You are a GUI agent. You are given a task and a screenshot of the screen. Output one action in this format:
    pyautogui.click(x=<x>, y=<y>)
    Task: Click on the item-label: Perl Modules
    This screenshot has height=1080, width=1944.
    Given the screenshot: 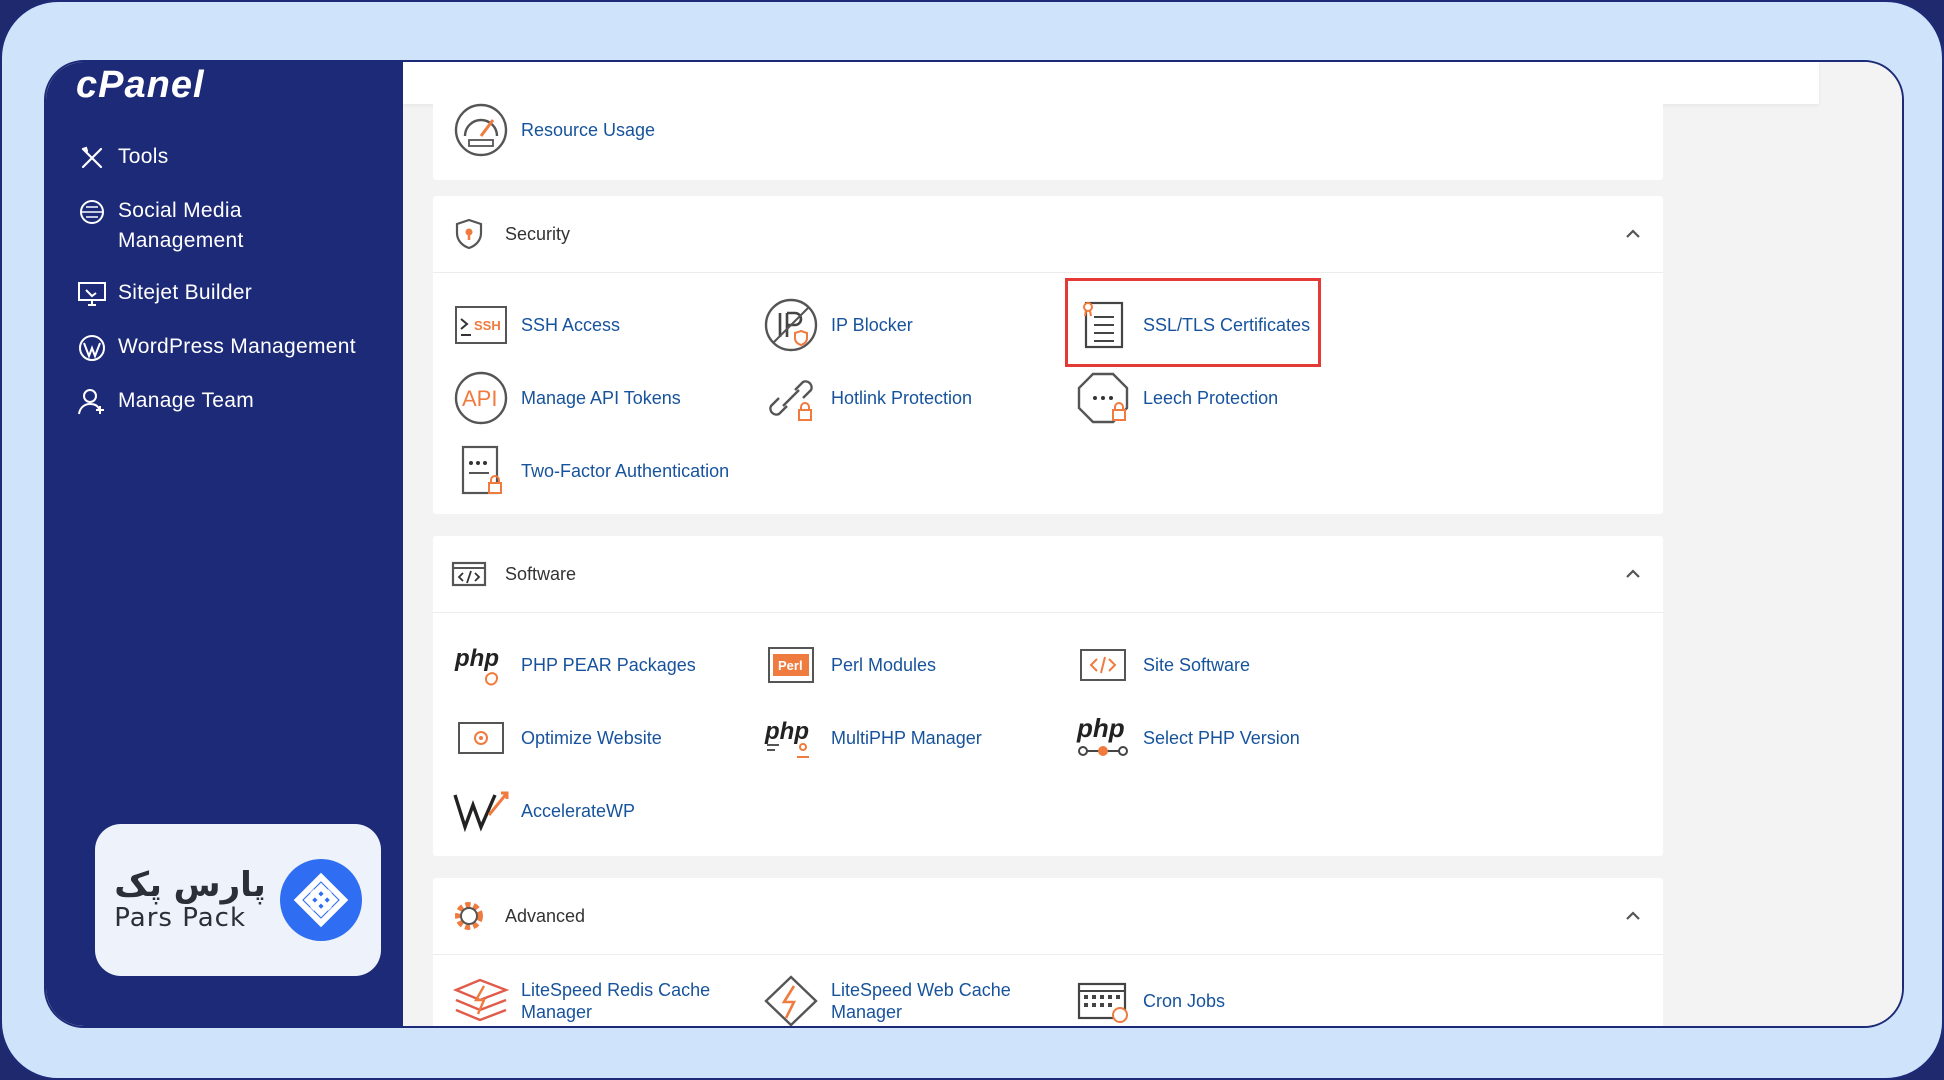 What is the action you would take?
    pyautogui.click(x=884, y=665)
    